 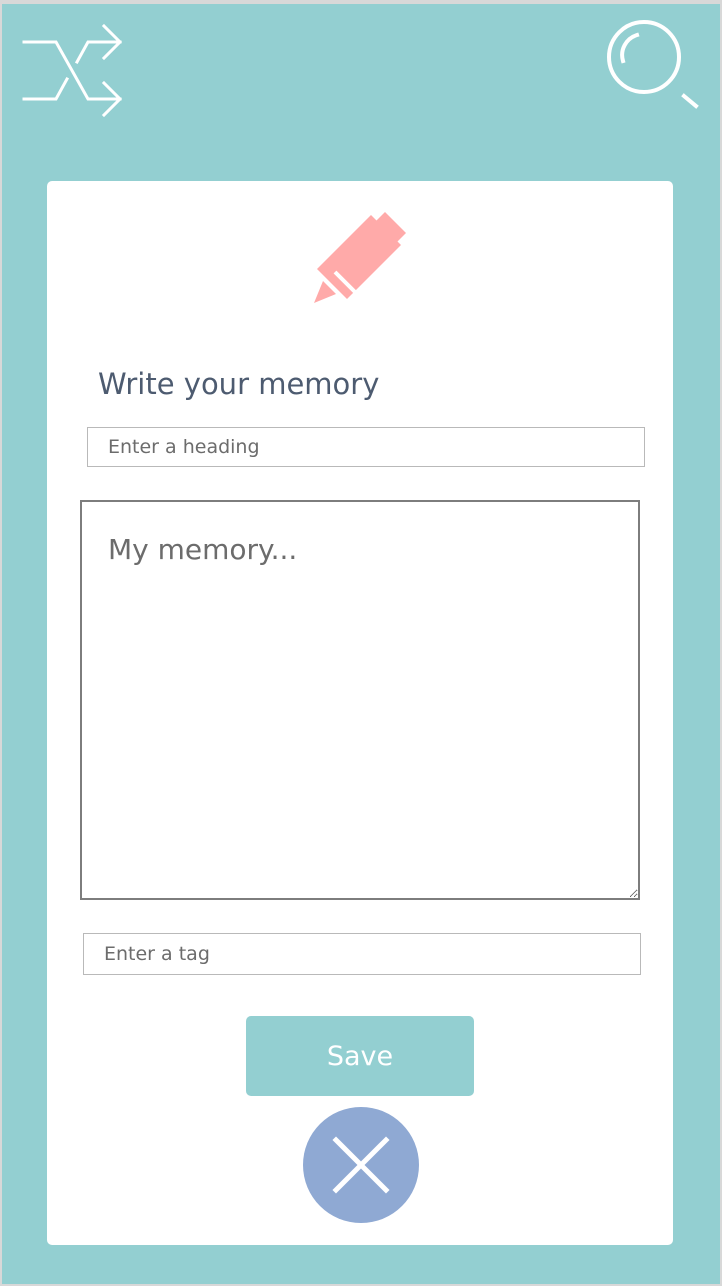 What do you see at coordinates (73, 72) in the screenshot?
I see `shuffle-icon` at bounding box center [73, 72].